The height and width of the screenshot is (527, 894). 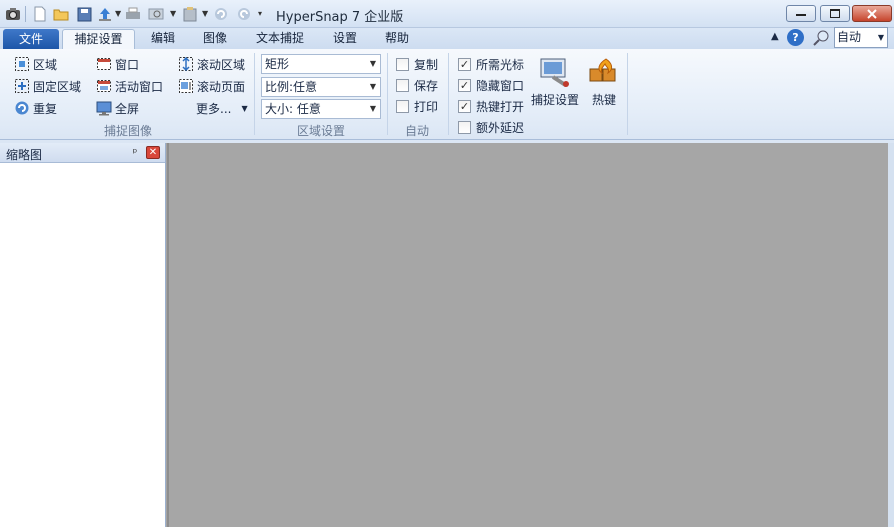 I want to click on capture-window-button: 窗口, so click(x=117, y=64).